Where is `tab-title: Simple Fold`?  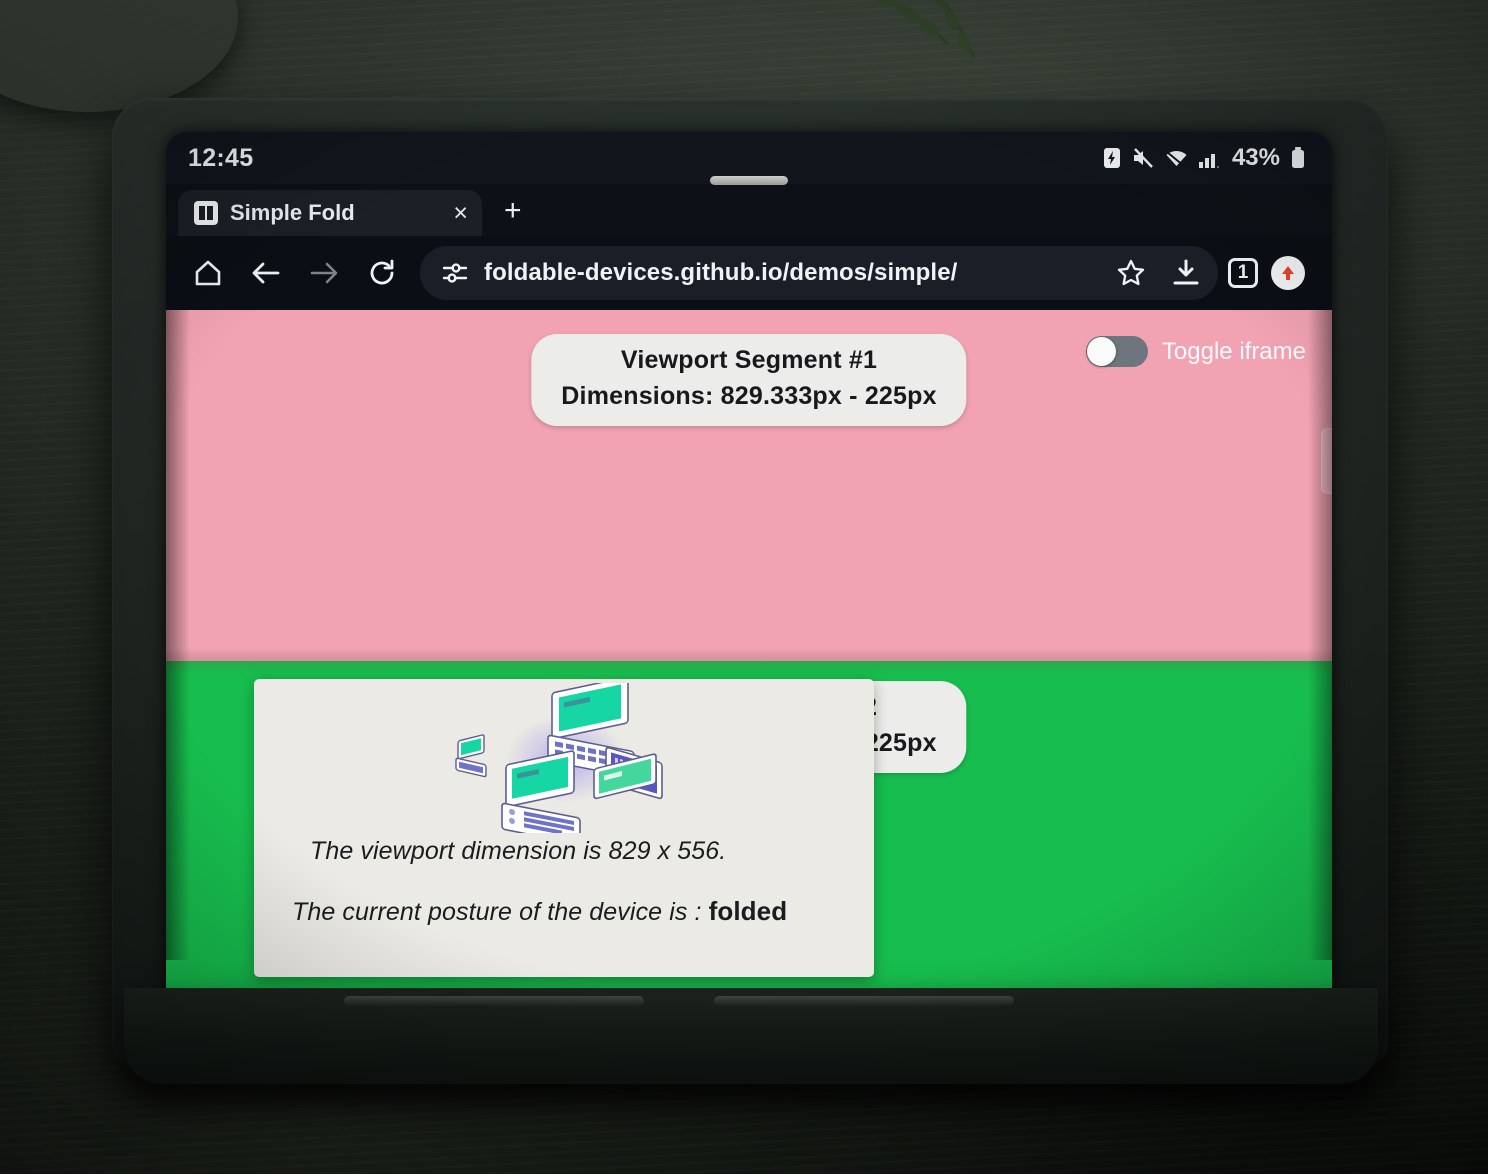 tab-title: Simple Fold is located at coordinates (292, 212).